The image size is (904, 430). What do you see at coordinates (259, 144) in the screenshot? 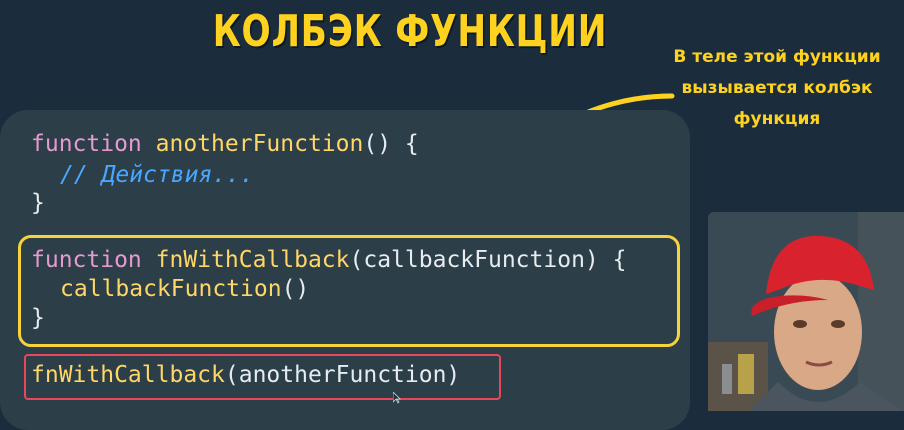
I see `function-name: anotherFunction` at bounding box center [259, 144].